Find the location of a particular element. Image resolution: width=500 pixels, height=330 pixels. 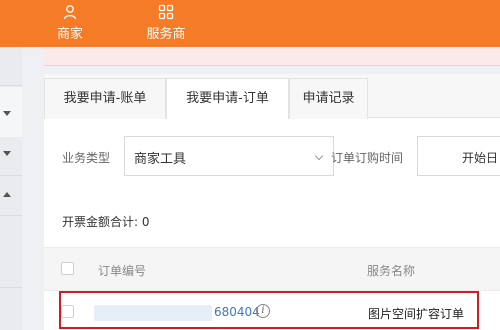

user-icon is located at coordinates (70, 12).